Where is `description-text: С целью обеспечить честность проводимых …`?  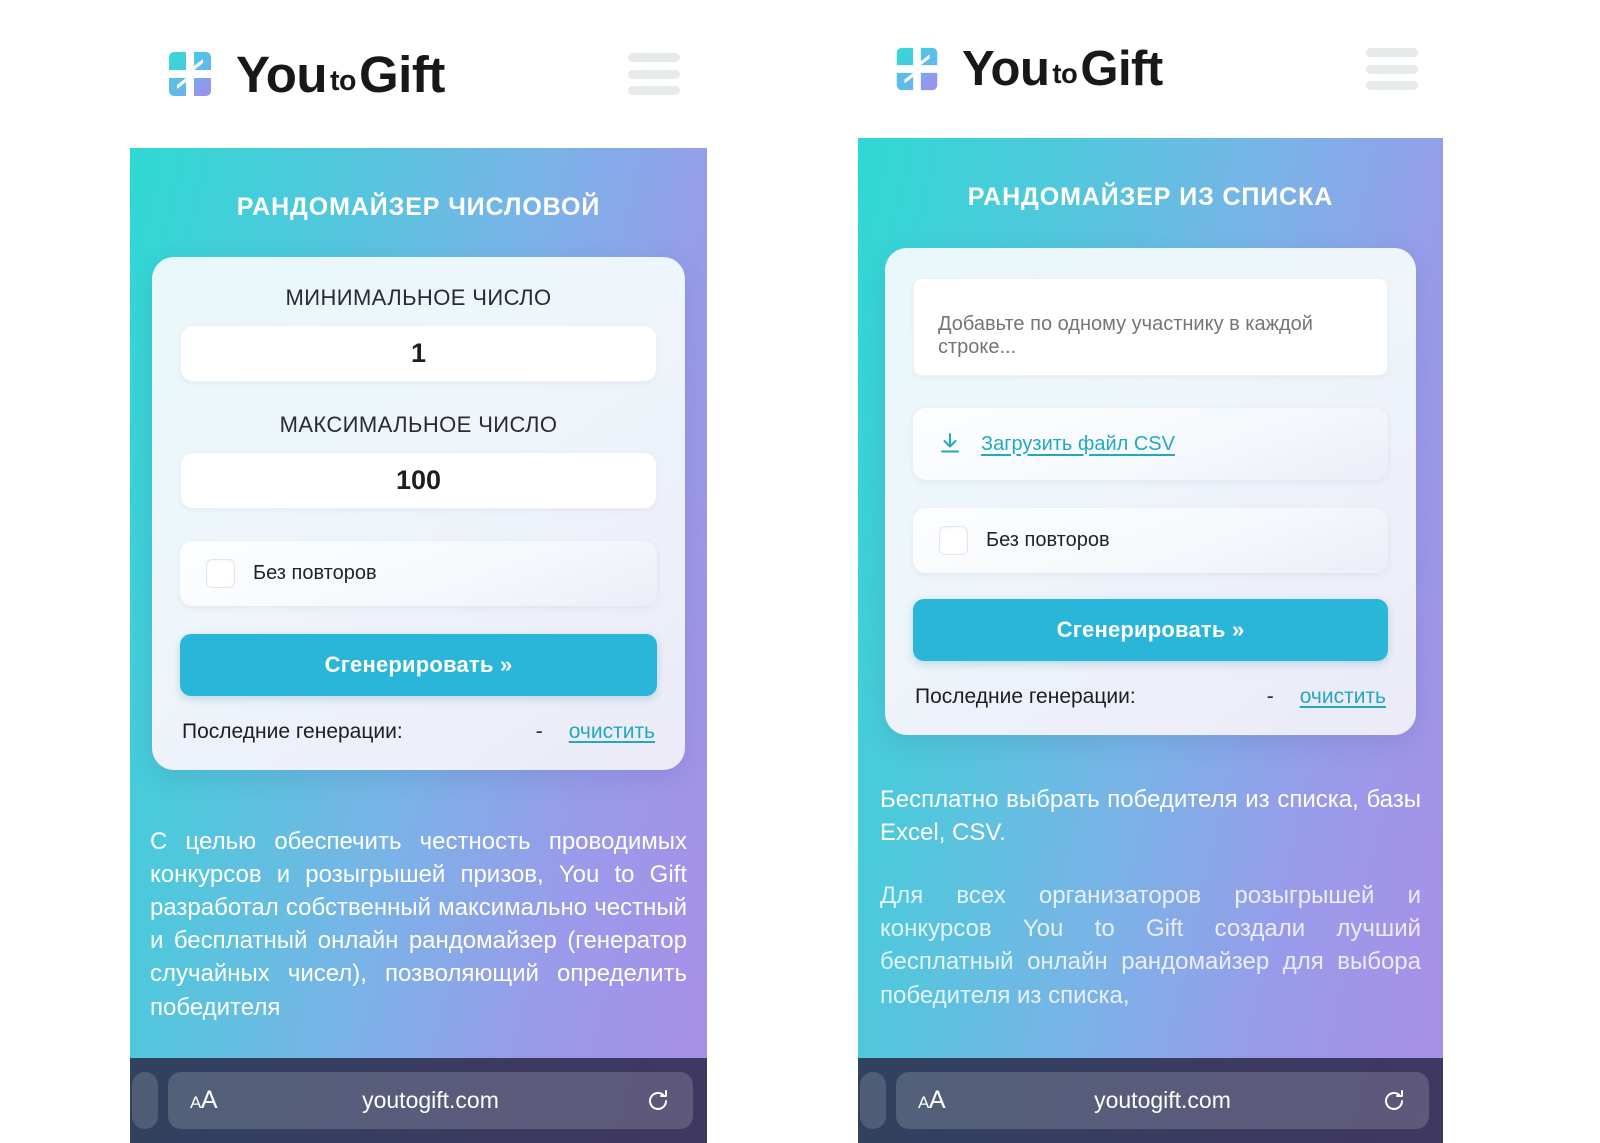
description-text: С целью обеспечить честность проводимых … is located at coordinates (418, 924).